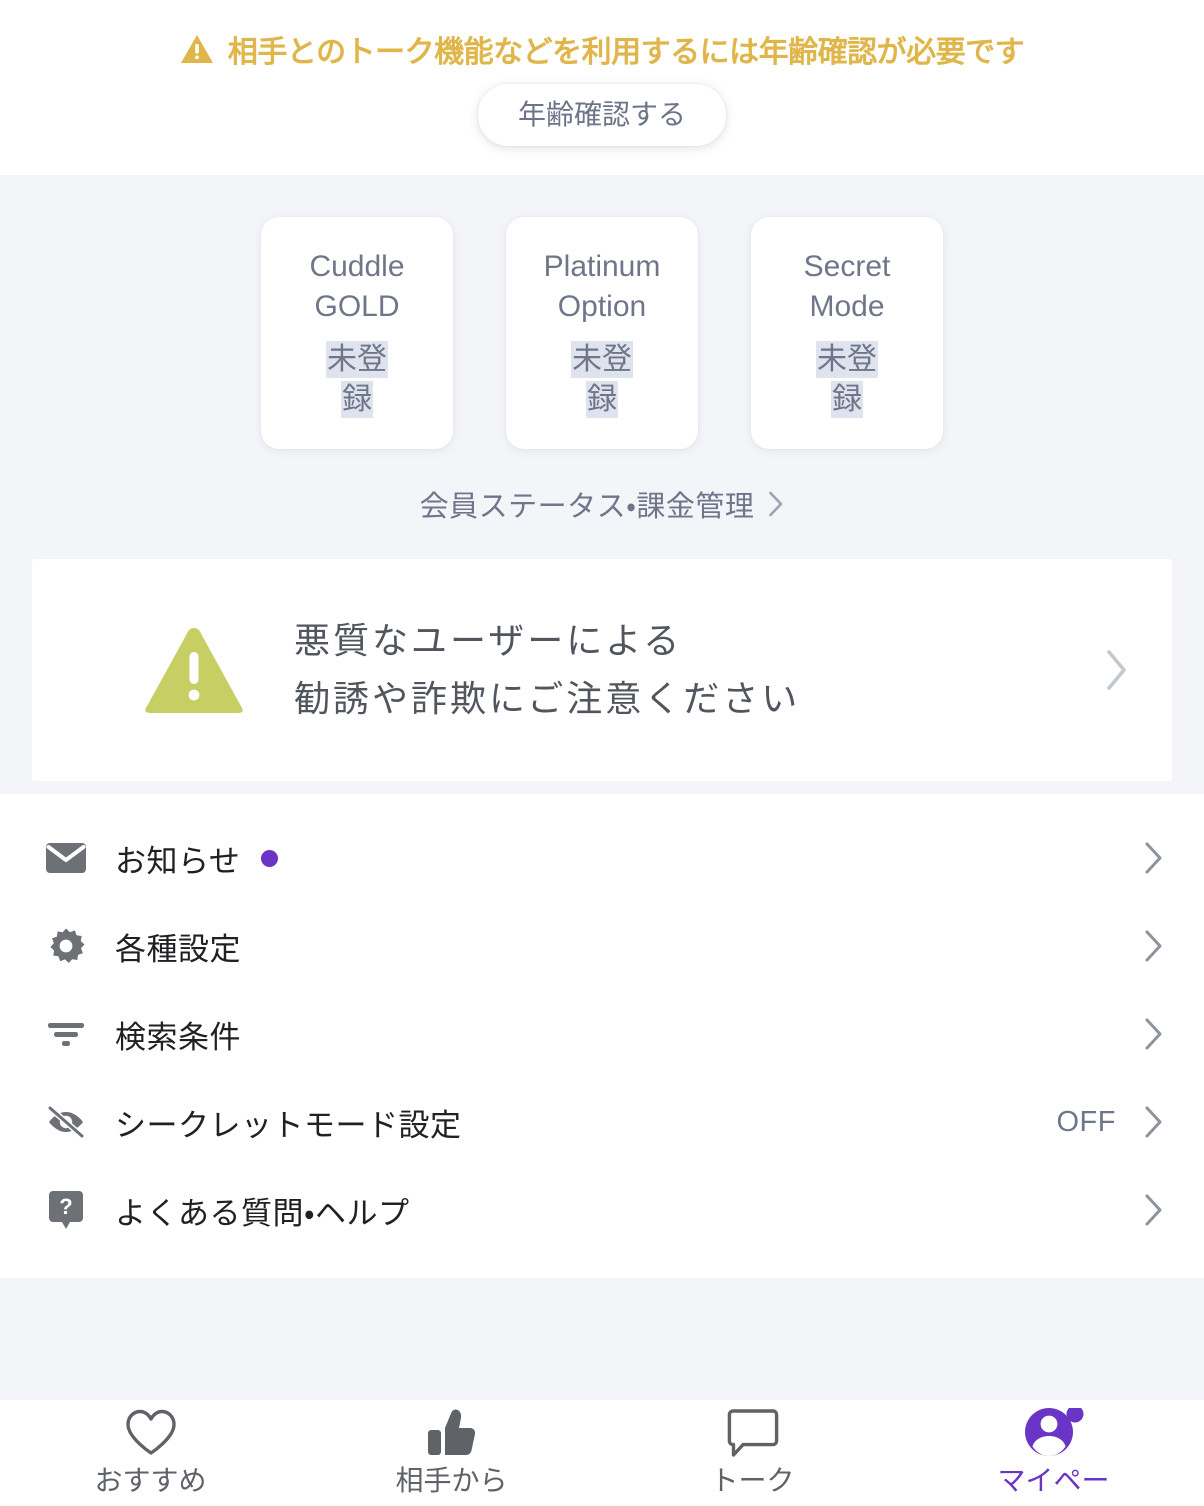 This screenshot has width=1204, height=1506. I want to click on nav-tab-my-page: マイページ, so click(1053, 1457).